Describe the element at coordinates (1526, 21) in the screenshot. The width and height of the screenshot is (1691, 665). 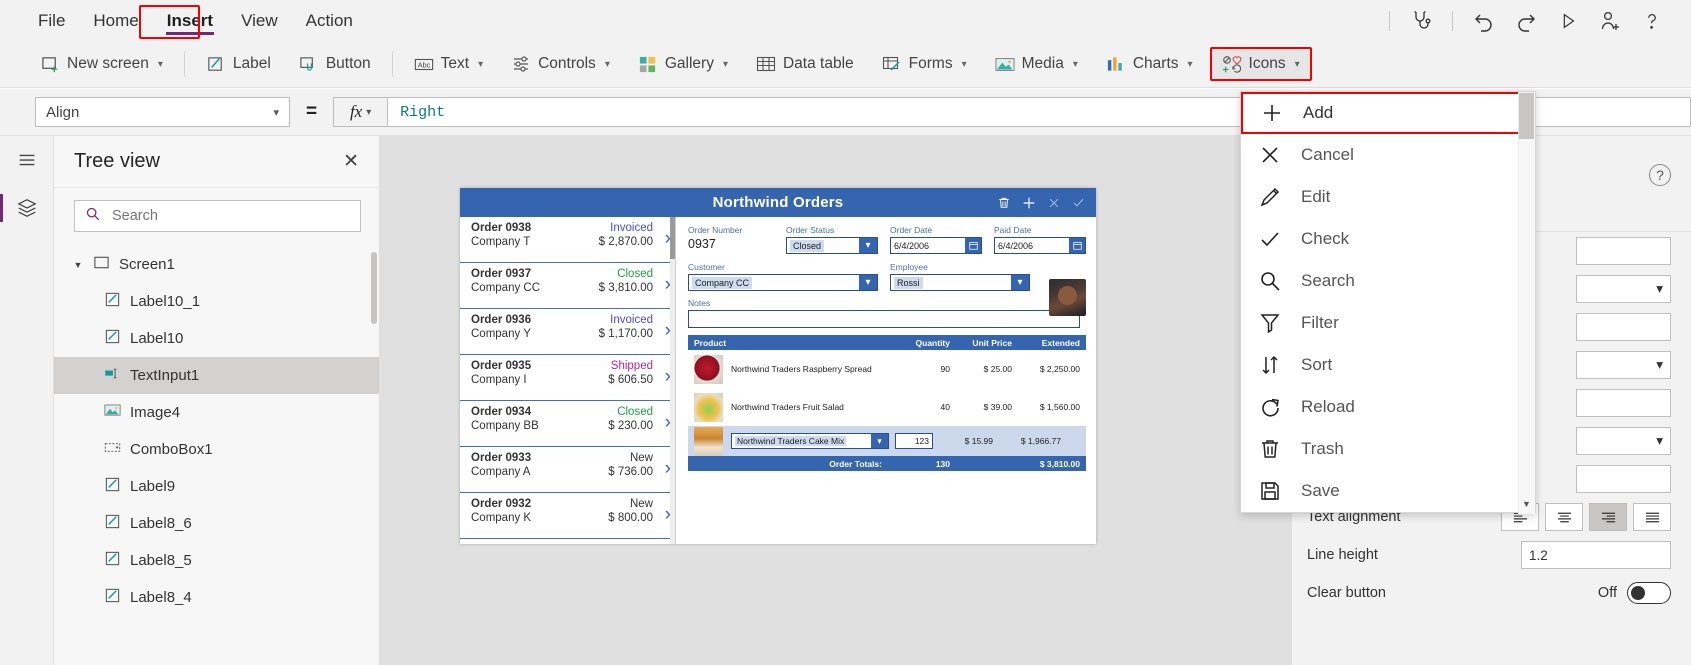
I see `redo-icon` at that location.